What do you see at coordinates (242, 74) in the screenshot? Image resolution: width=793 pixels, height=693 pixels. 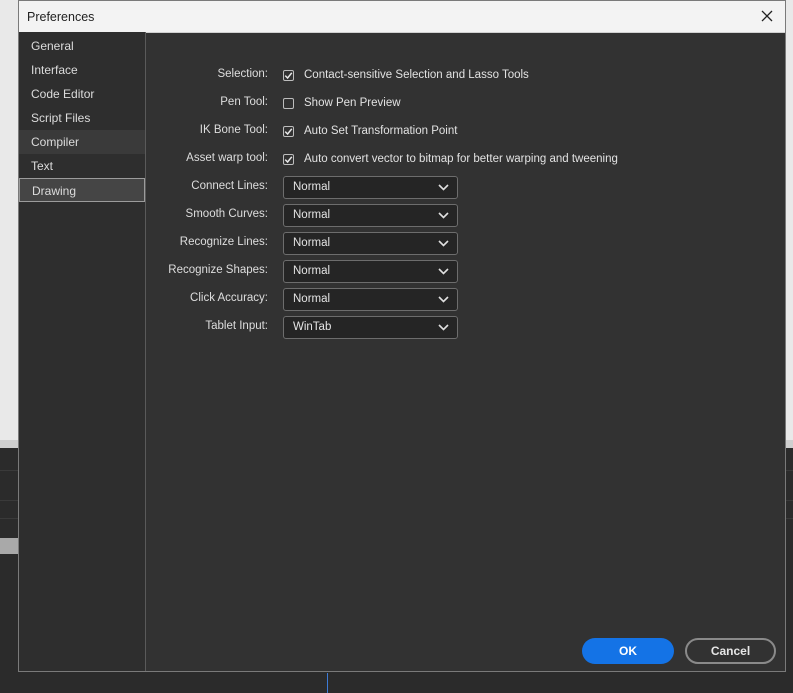 I see `selection-label: Selection:` at bounding box center [242, 74].